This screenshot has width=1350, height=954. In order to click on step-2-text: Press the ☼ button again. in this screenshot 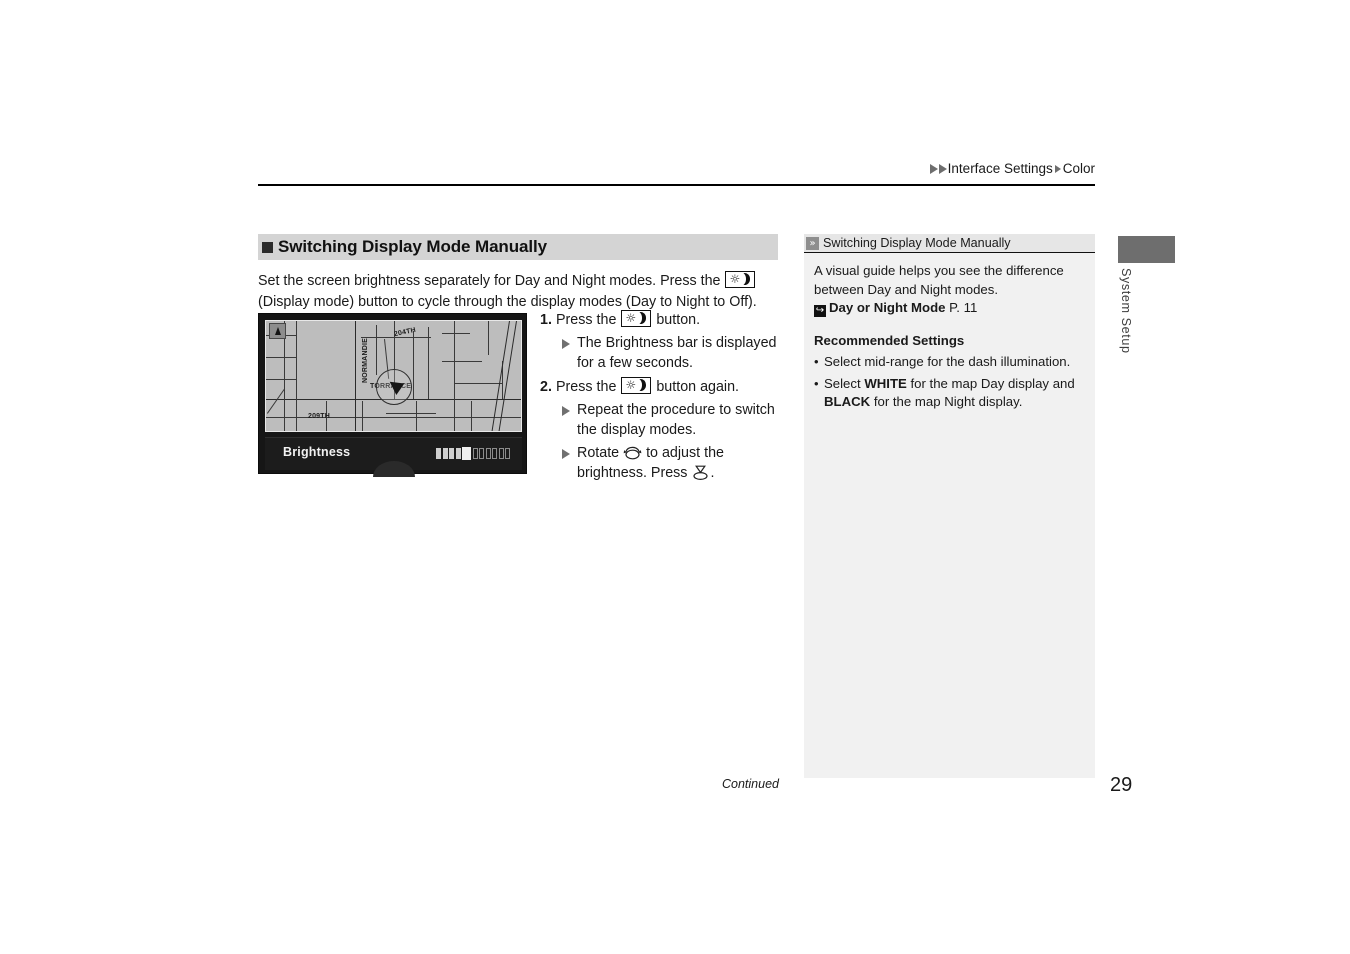, I will do `click(668, 387)`.